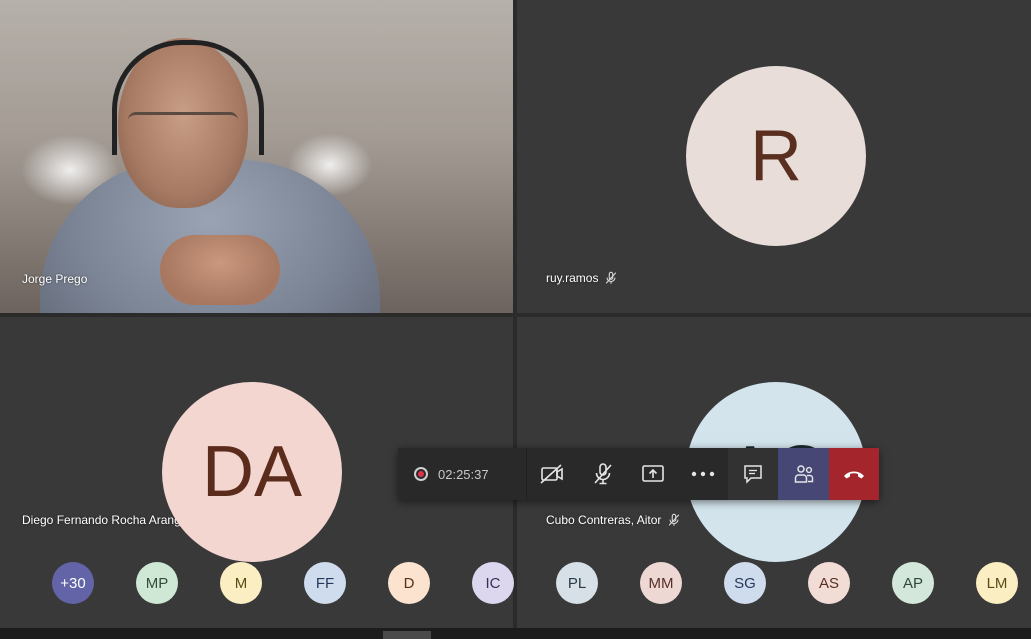  I want to click on participant-avatar: FF, so click(325, 583).